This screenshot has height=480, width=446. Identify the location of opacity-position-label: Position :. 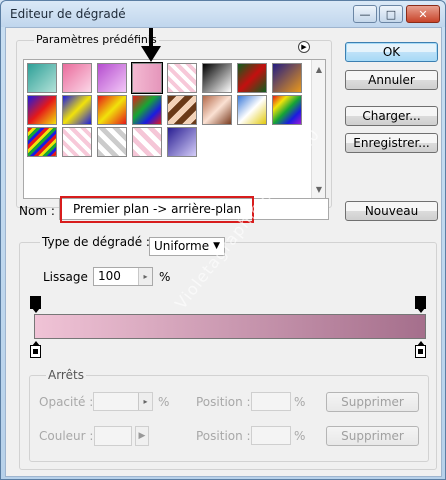
(223, 402).